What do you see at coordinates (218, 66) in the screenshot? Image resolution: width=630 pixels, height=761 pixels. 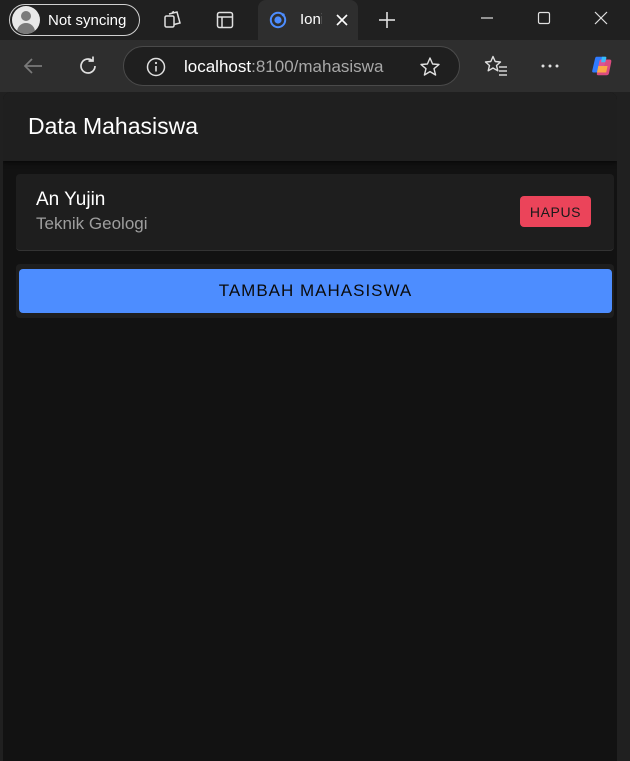 I see `url-host: localhost` at bounding box center [218, 66].